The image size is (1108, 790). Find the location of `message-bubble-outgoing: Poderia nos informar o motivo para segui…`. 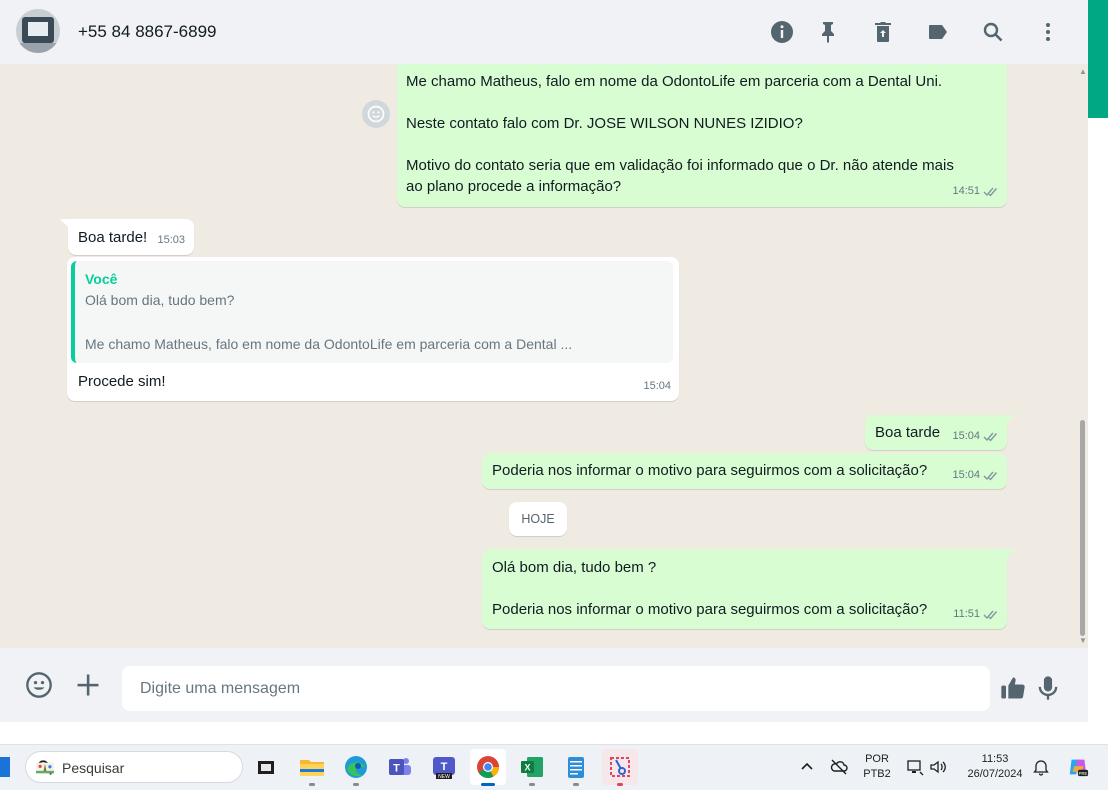

message-bubble-outgoing: Poderia nos informar o motivo para segui… is located at coordinates (744, 471).